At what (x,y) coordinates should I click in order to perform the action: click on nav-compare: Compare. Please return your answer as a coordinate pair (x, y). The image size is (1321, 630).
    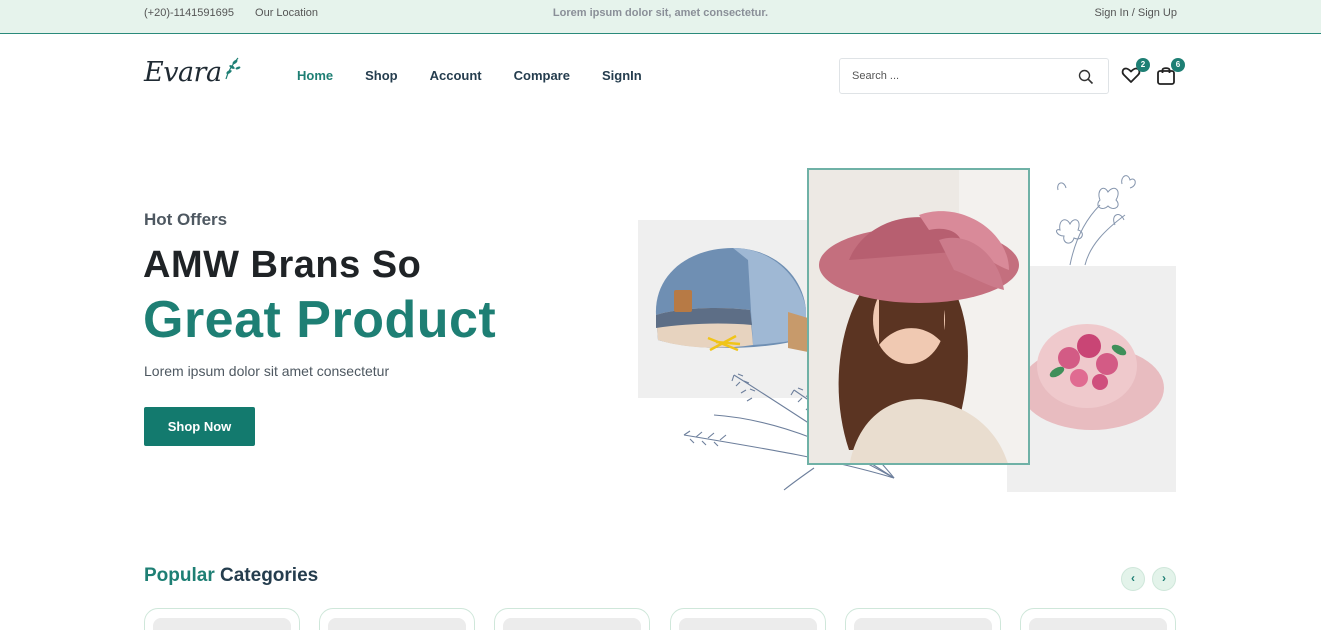
    Looking at the image, I should click on (542, 75).